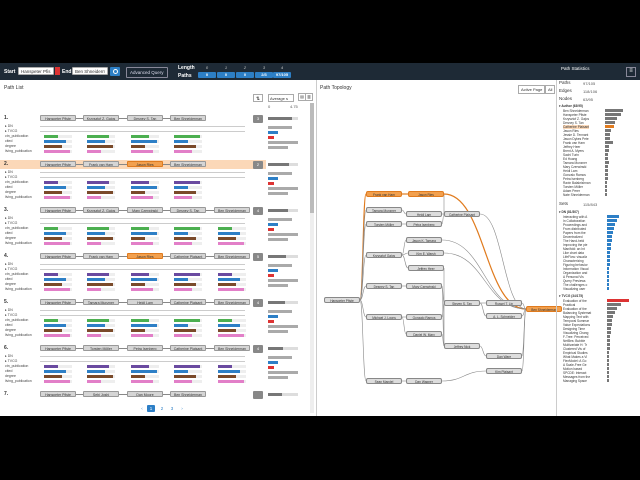  I want to click on rank-select: Average s, so click(281, 98).